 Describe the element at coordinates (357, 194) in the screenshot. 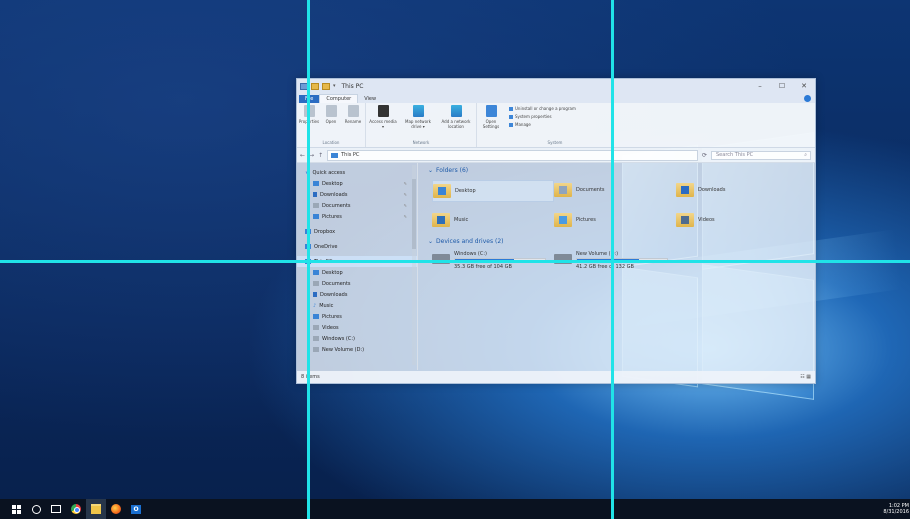

I see `nav-quick-downloads: Downloads ✎` at that location.